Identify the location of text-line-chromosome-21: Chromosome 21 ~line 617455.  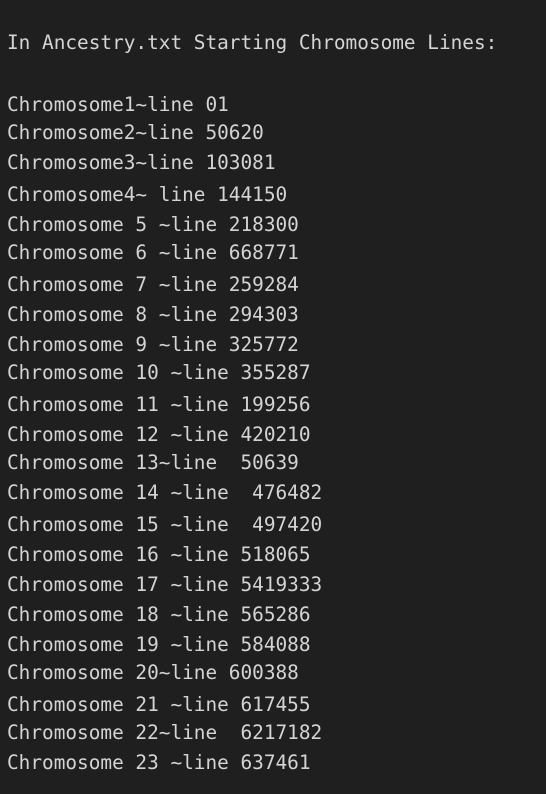
(159, 704).